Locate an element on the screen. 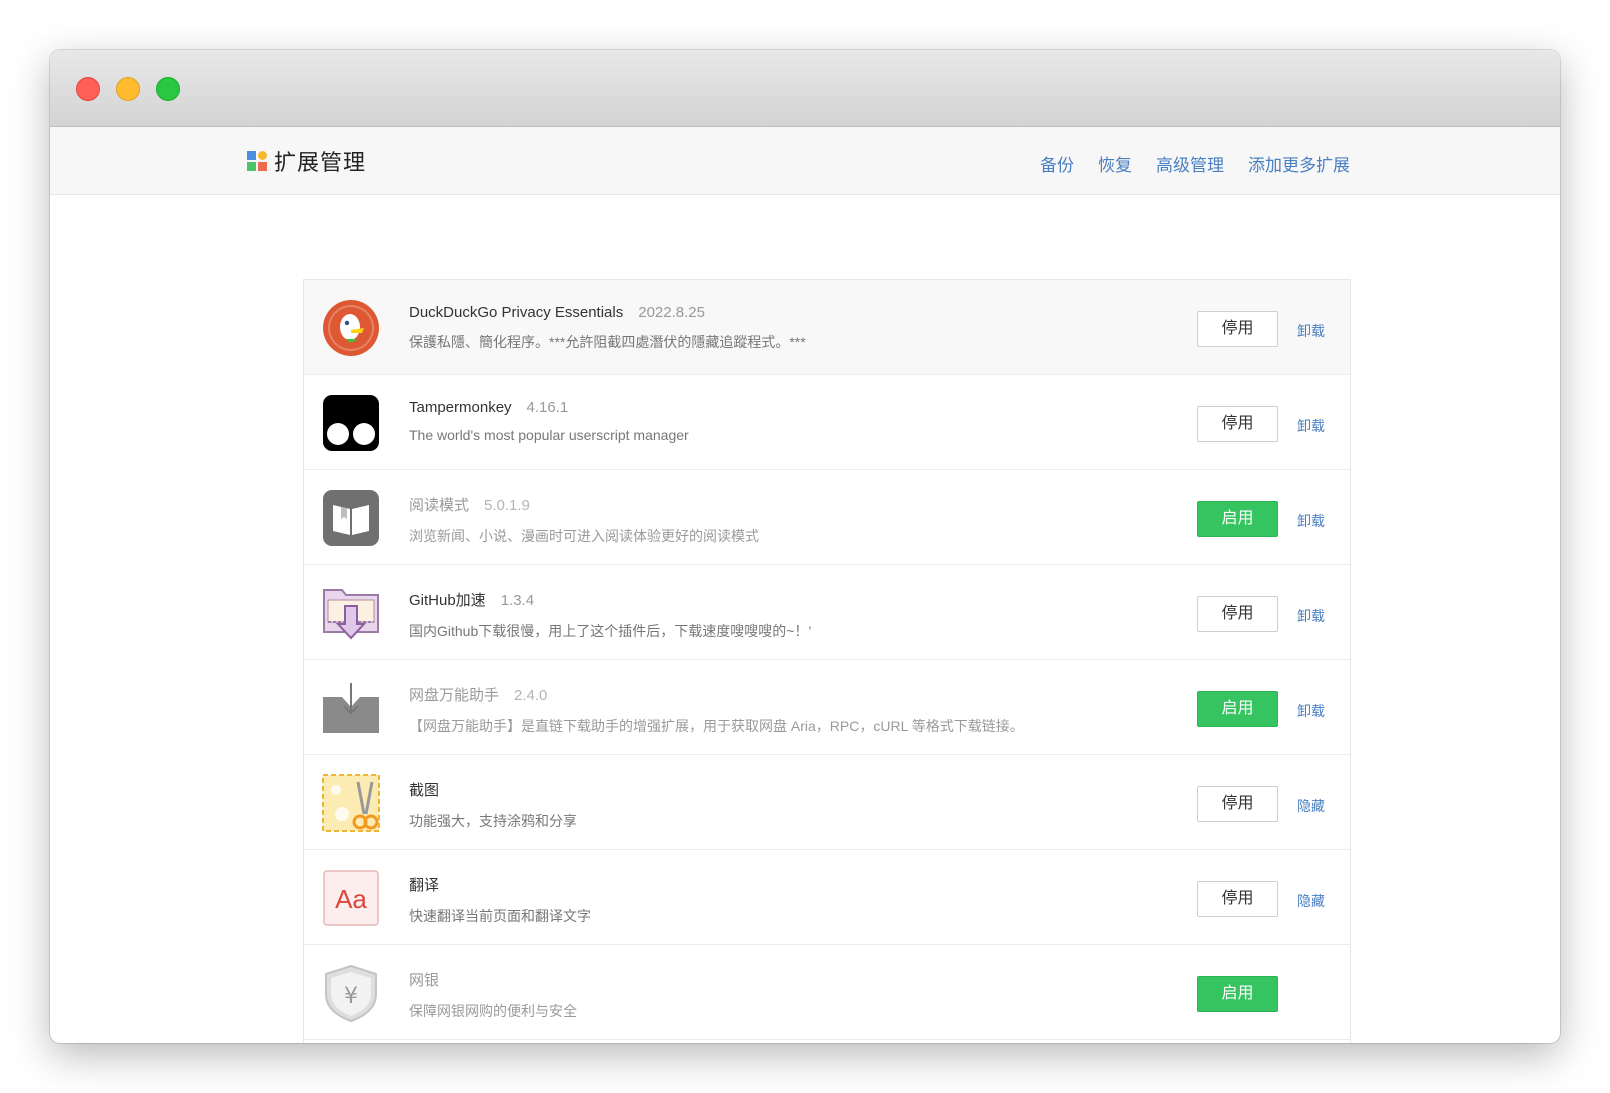 This screenshot has width=1610, height=1093. extension-description: 快速翻译当前页面和翻译文字 is located at coordinates (500, 916).